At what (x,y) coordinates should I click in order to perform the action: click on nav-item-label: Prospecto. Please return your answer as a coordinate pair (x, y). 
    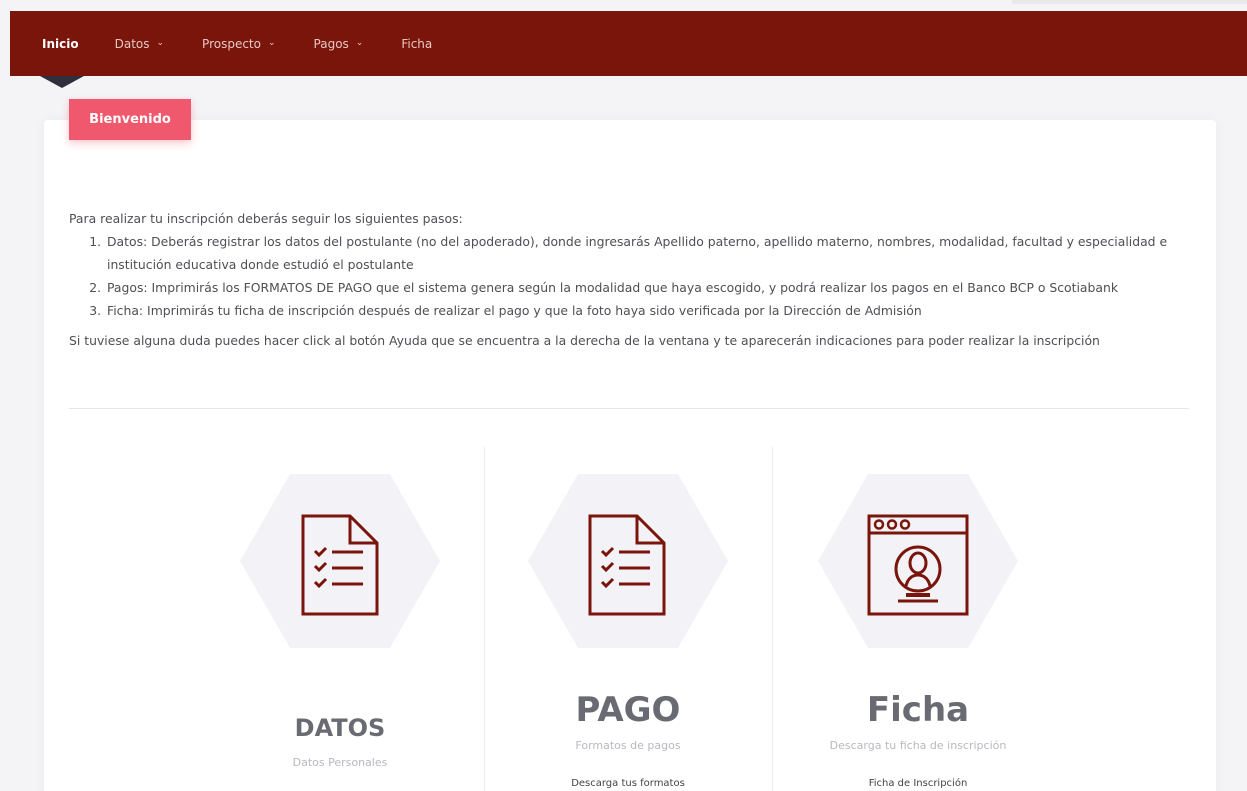
    Looking at the image, I should click on (231, 43).